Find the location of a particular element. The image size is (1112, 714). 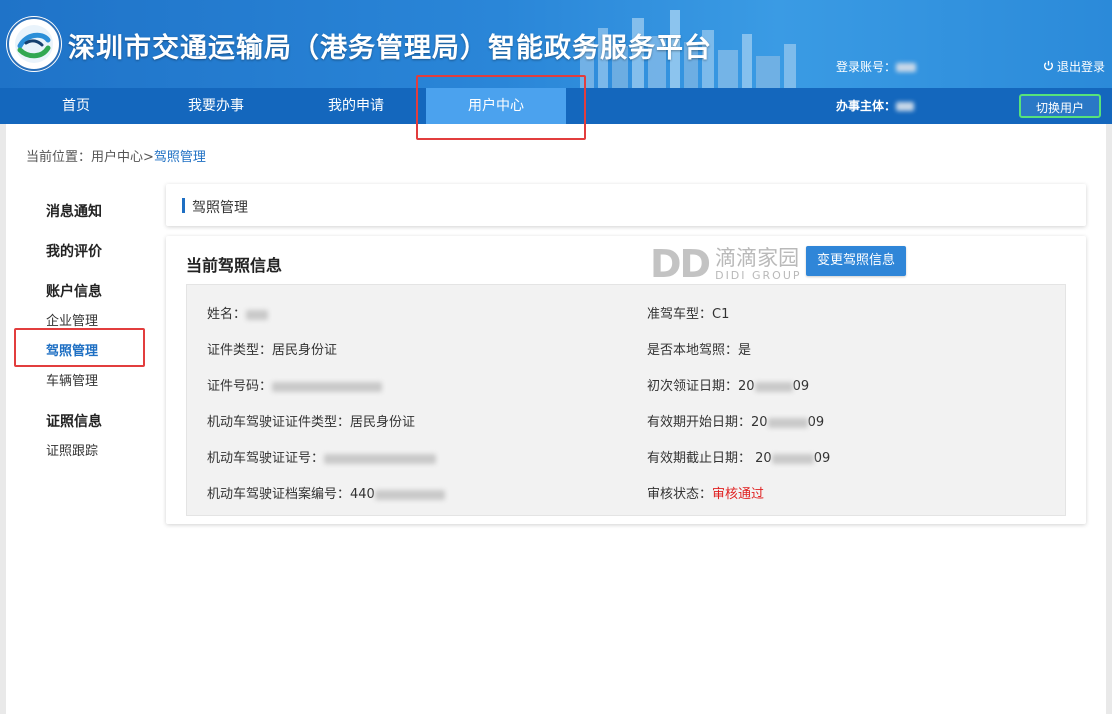

title-accent-bar is located at coordinates (183, 205).